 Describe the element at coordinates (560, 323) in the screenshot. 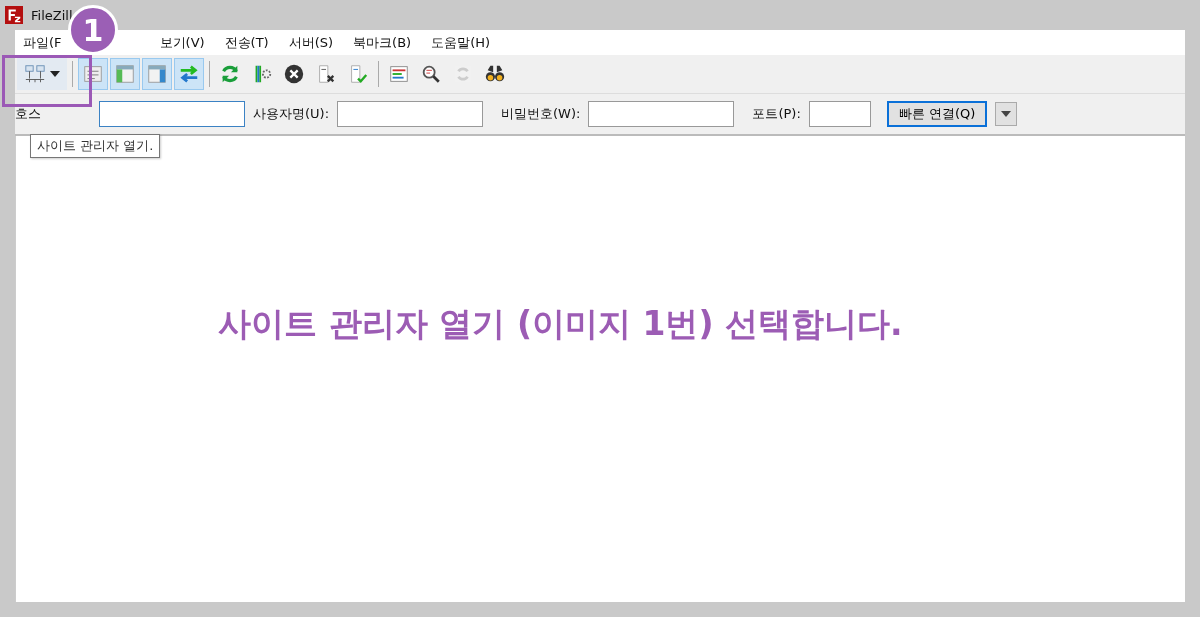

I see `instruction-caption: 사이트 관리자 열기 (이미지 1번) 선택합니다.` at that location.